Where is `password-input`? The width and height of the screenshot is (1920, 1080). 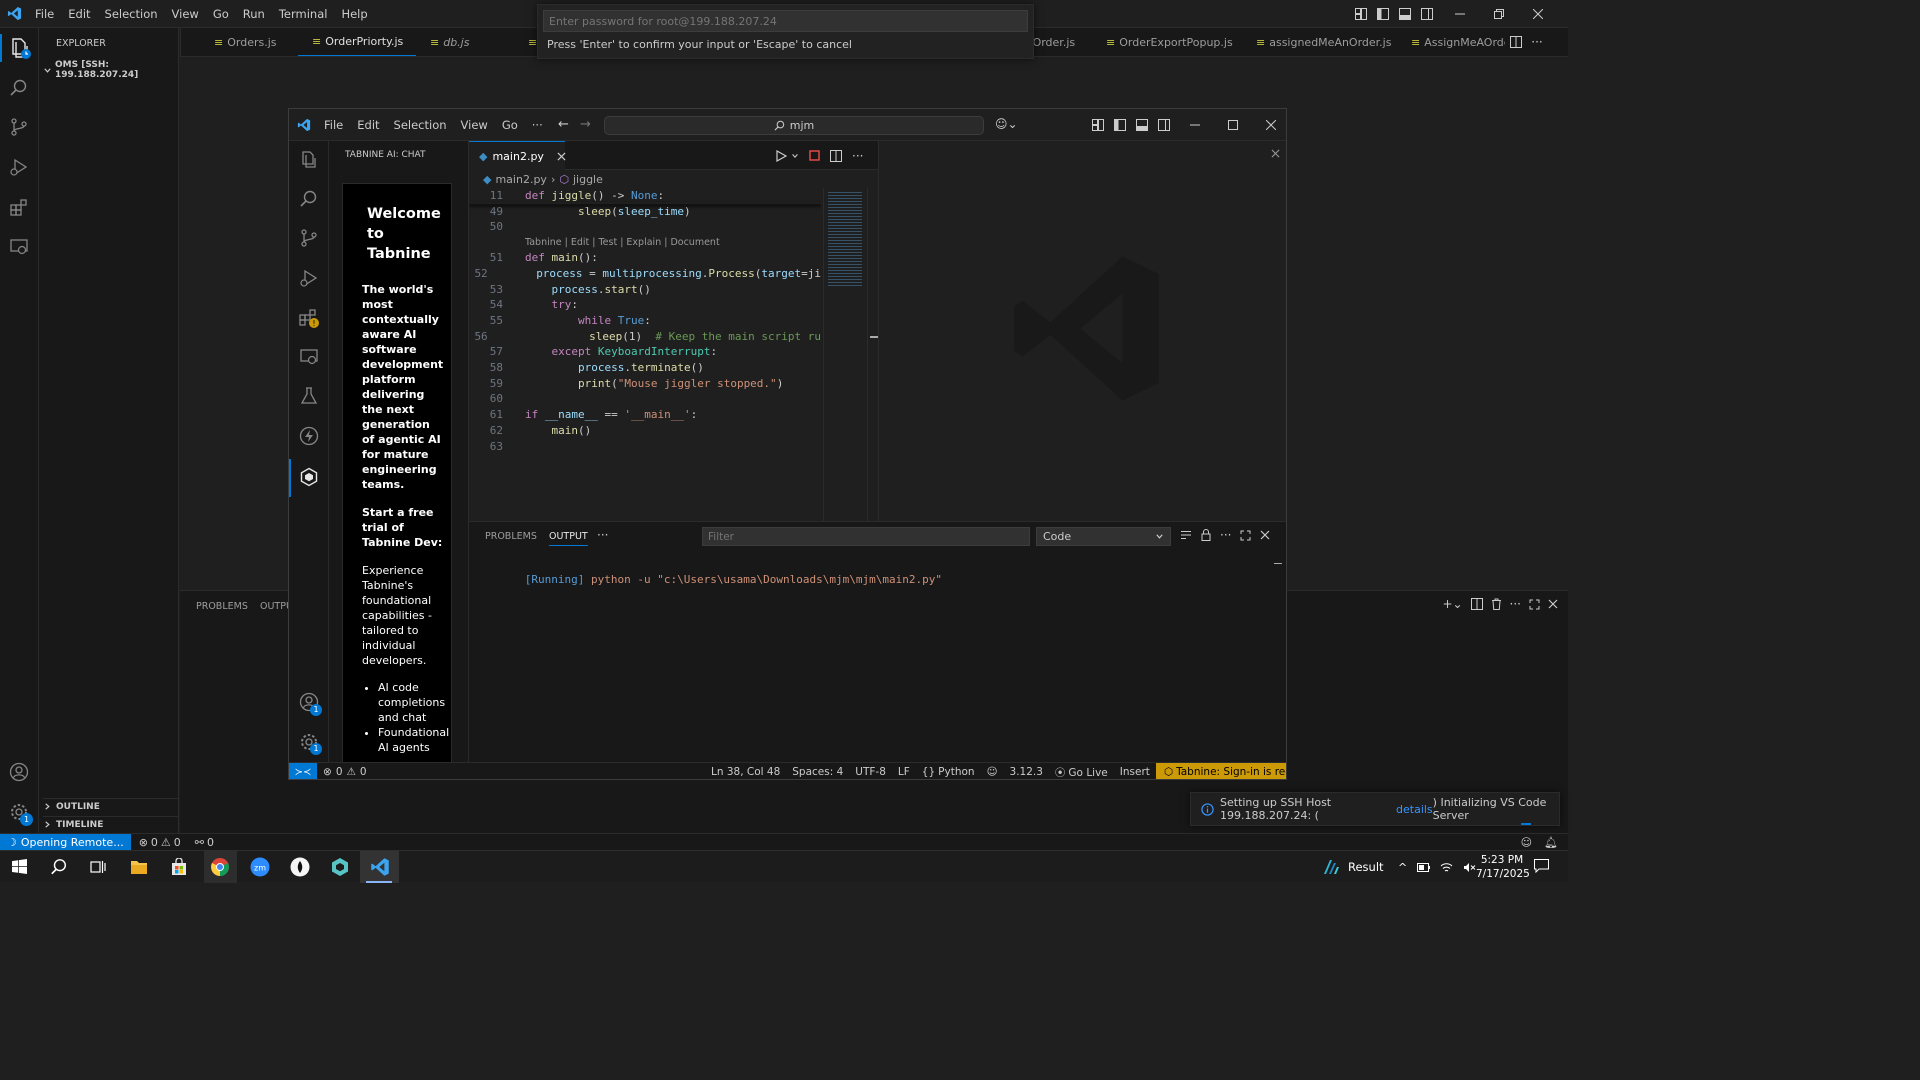 password-input is located at coordinates (785, 21).